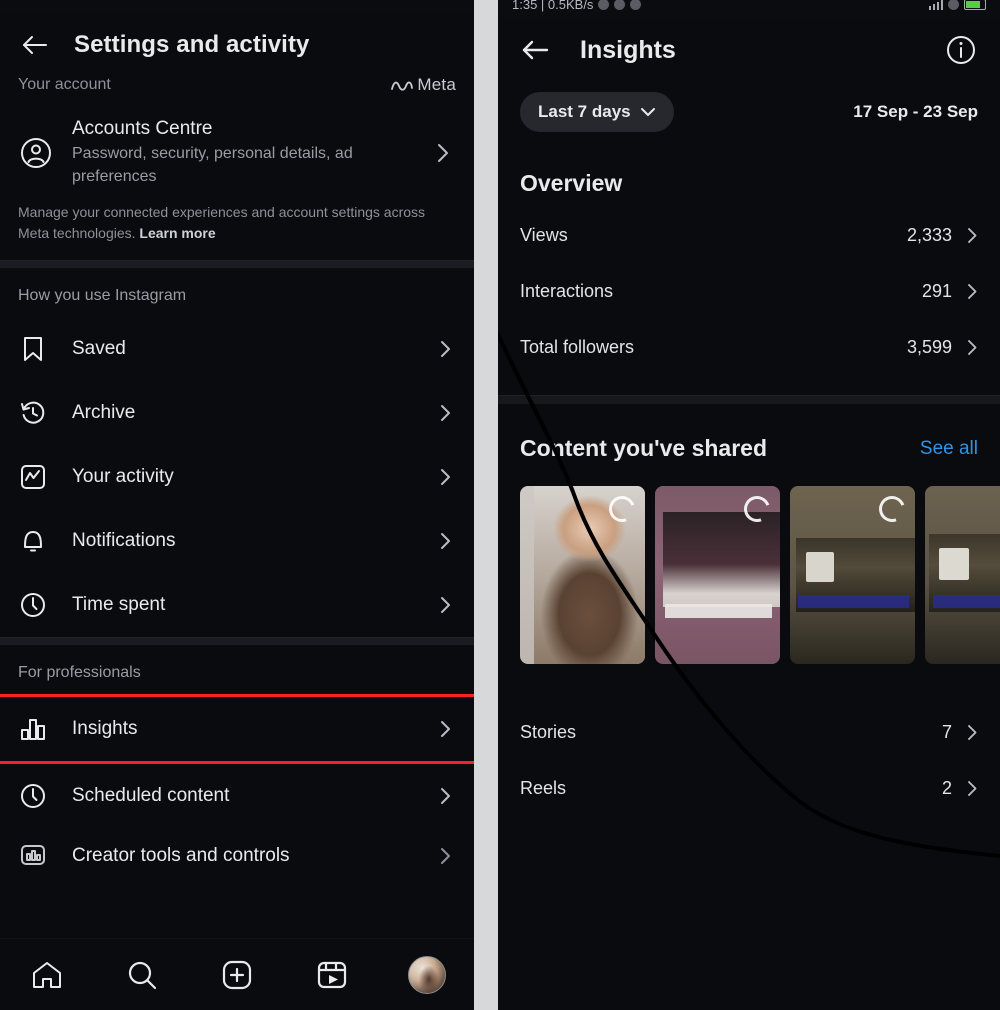 This screenshot has height=1010, width=1000. What do you see at coordinates (423, 85) in the screenshot?
I see `meta-brand: Meta` at bounding box center [423, 85].